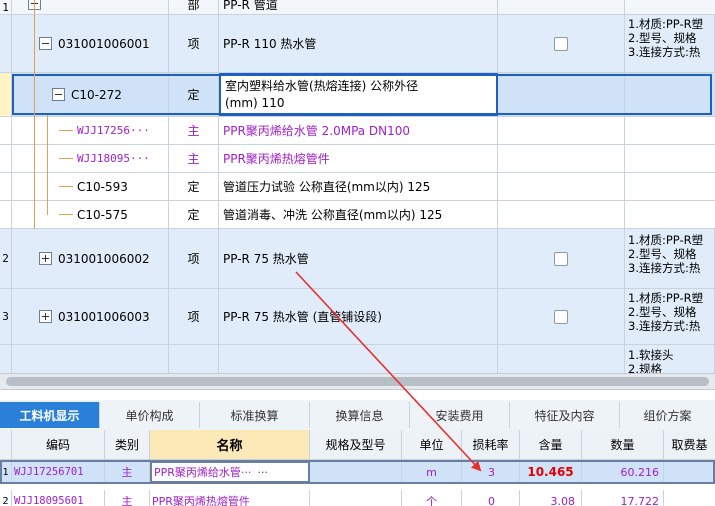 The width and height of the screenshot is (715, 506). I want to click on item-code: 031001006003, so click(104, 316).